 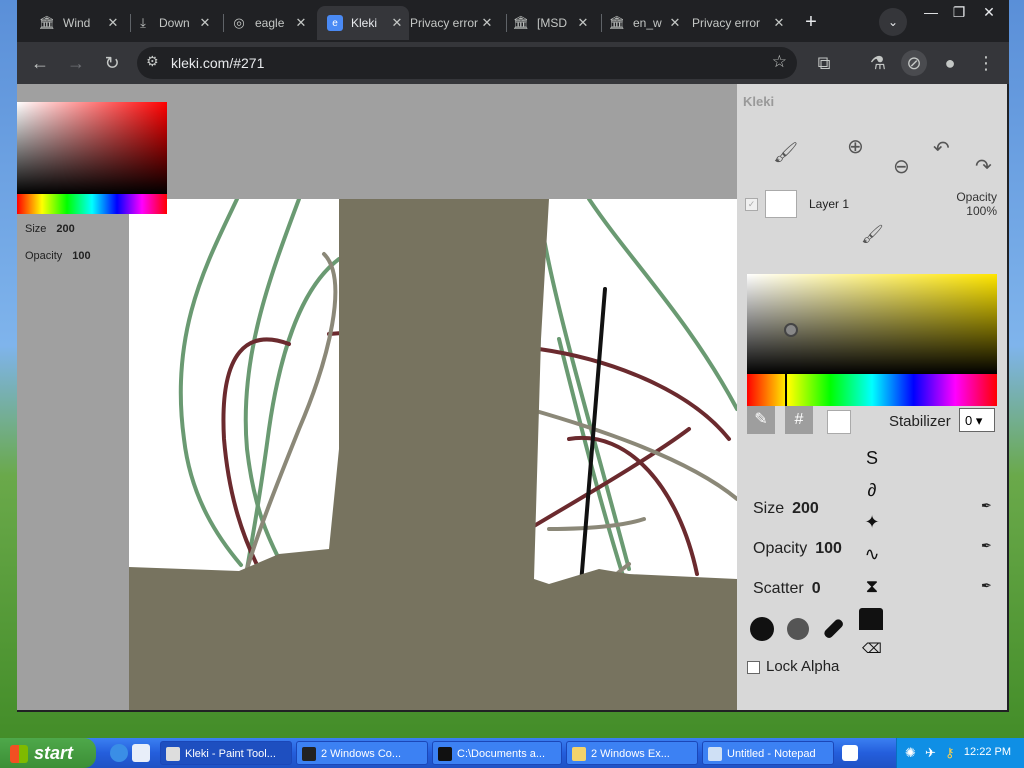 I want to click on tab-label: Wind, so click(x=77, y=23).